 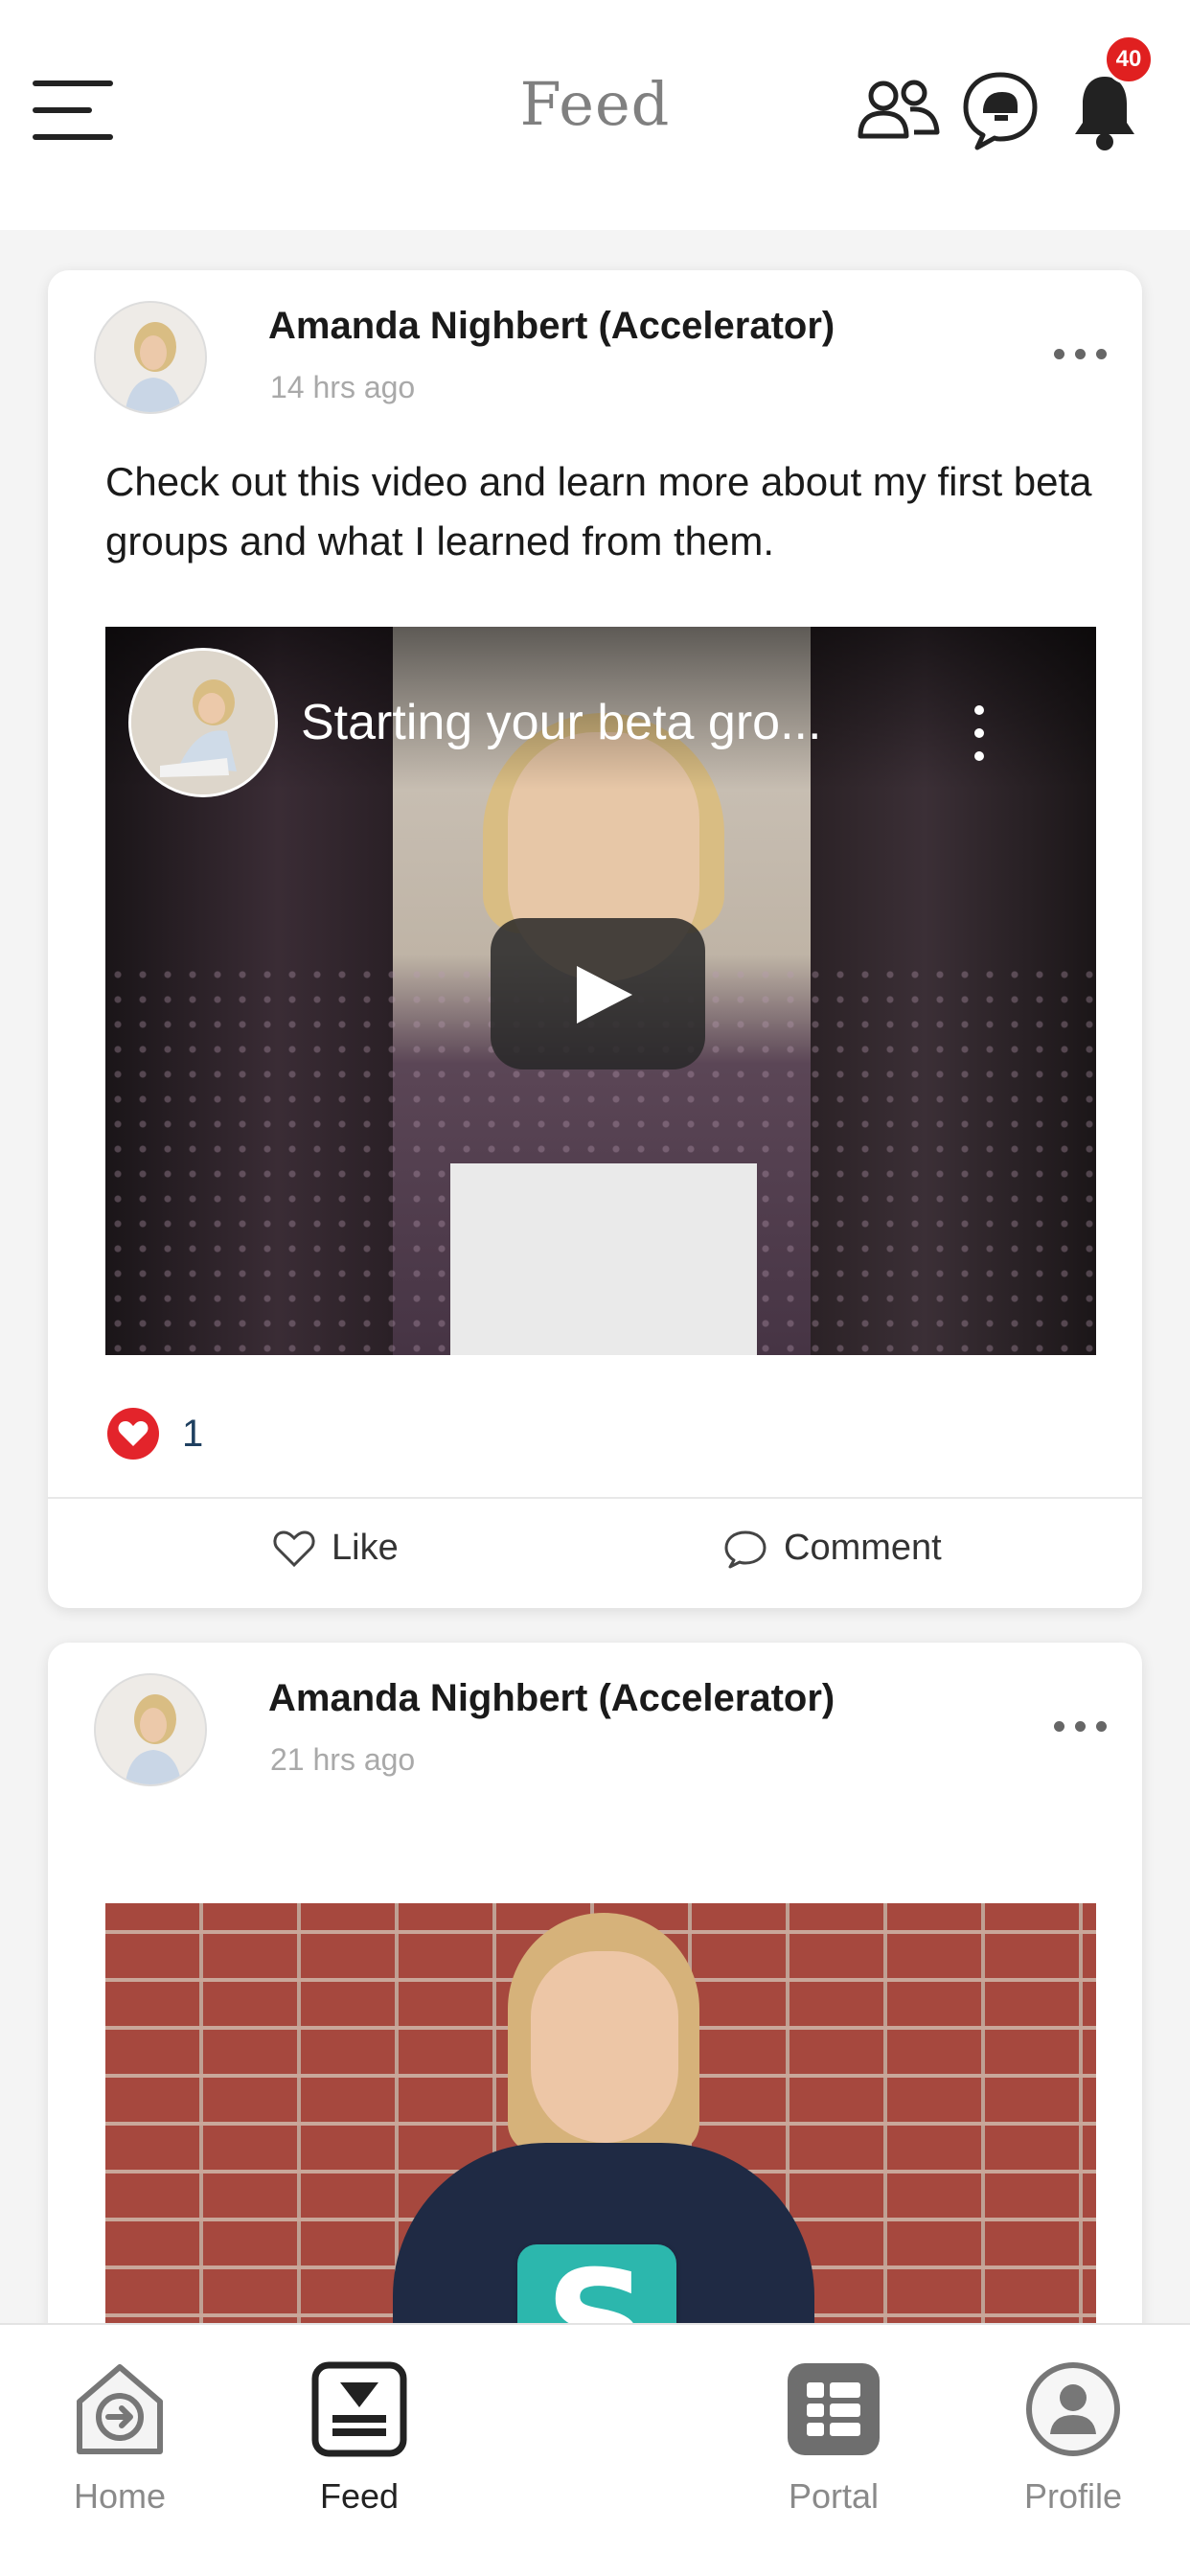 What do you see at coordinates (120, 2409) in the screenshot?
I see `home-arrow-icon` at bounding box center [120, 2409].